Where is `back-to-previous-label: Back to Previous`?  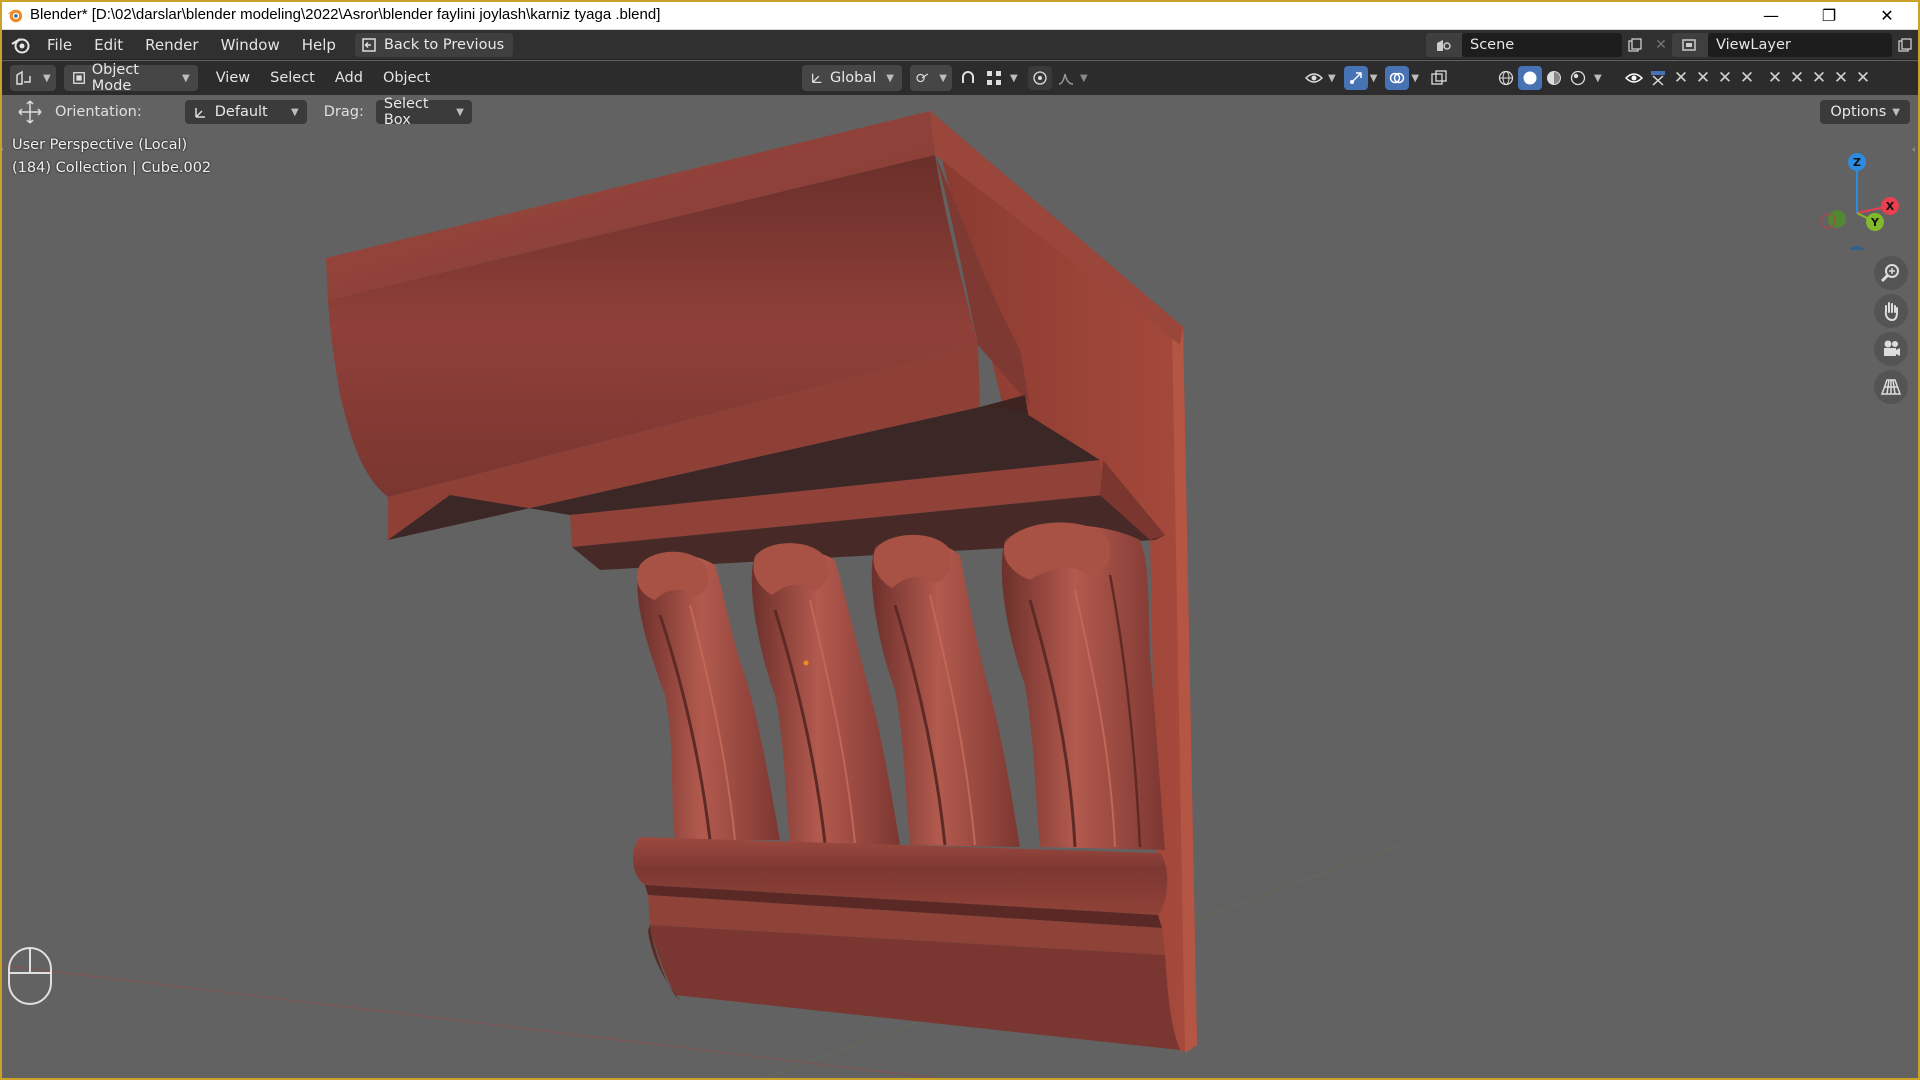 back-to-previous-label: Back to Previous is located at coordinates (444, 44).